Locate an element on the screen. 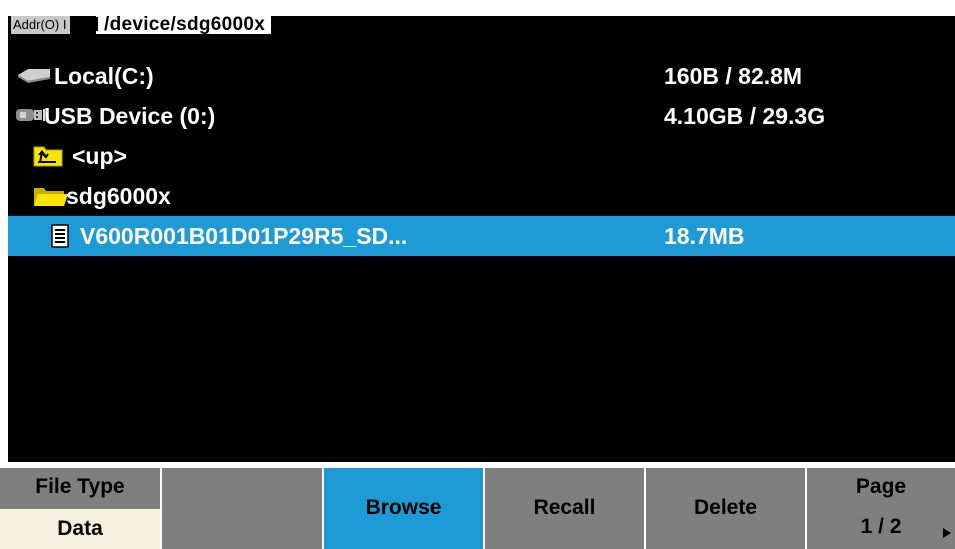 This screenshot has height=549, width=955. recall-label: Recall is located at coordinates (564, 507).